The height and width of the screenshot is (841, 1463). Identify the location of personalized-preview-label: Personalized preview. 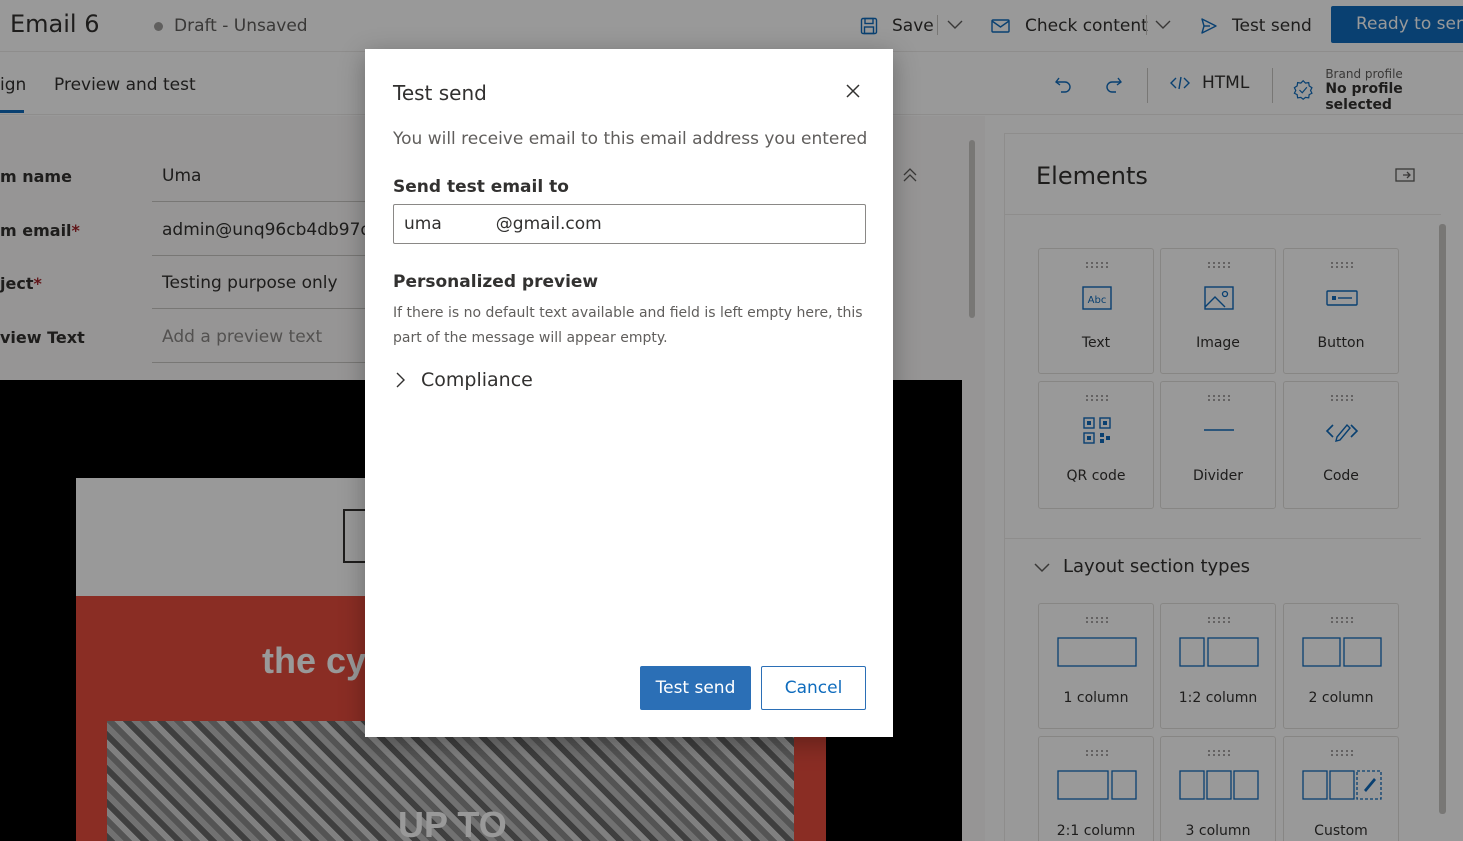
(496, 282).